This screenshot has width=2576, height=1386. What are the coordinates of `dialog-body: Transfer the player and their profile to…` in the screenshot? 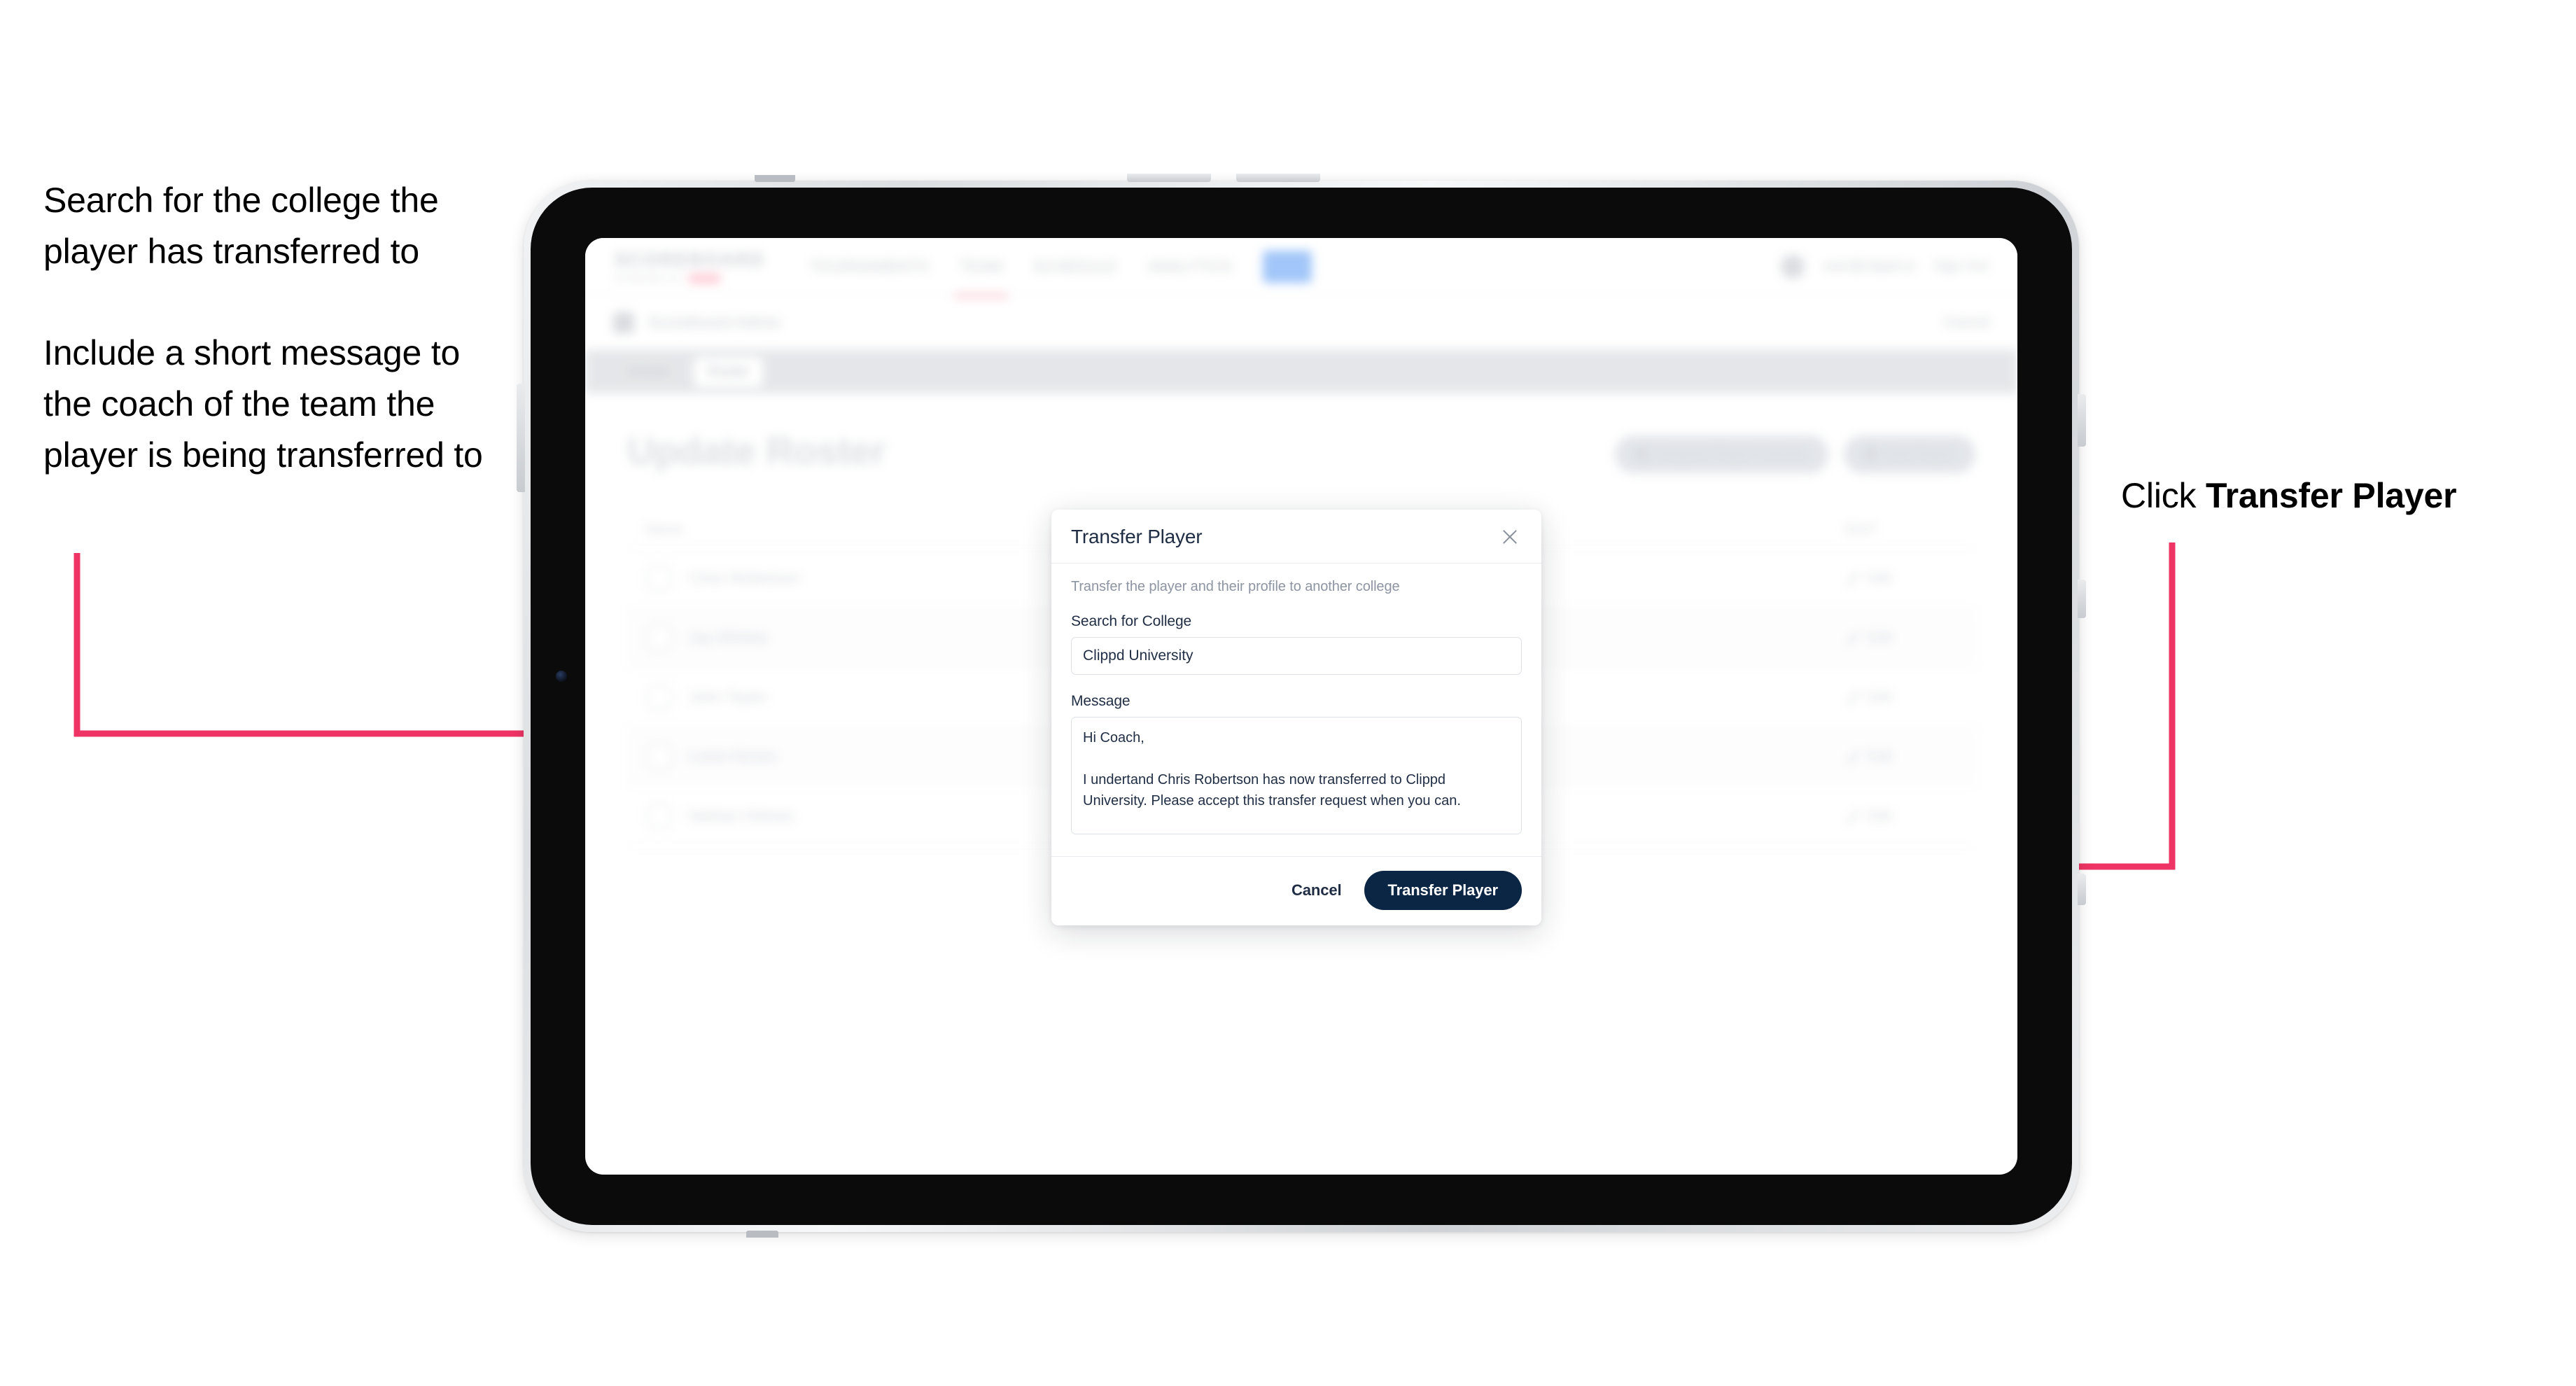 It's located at (1296, 710).